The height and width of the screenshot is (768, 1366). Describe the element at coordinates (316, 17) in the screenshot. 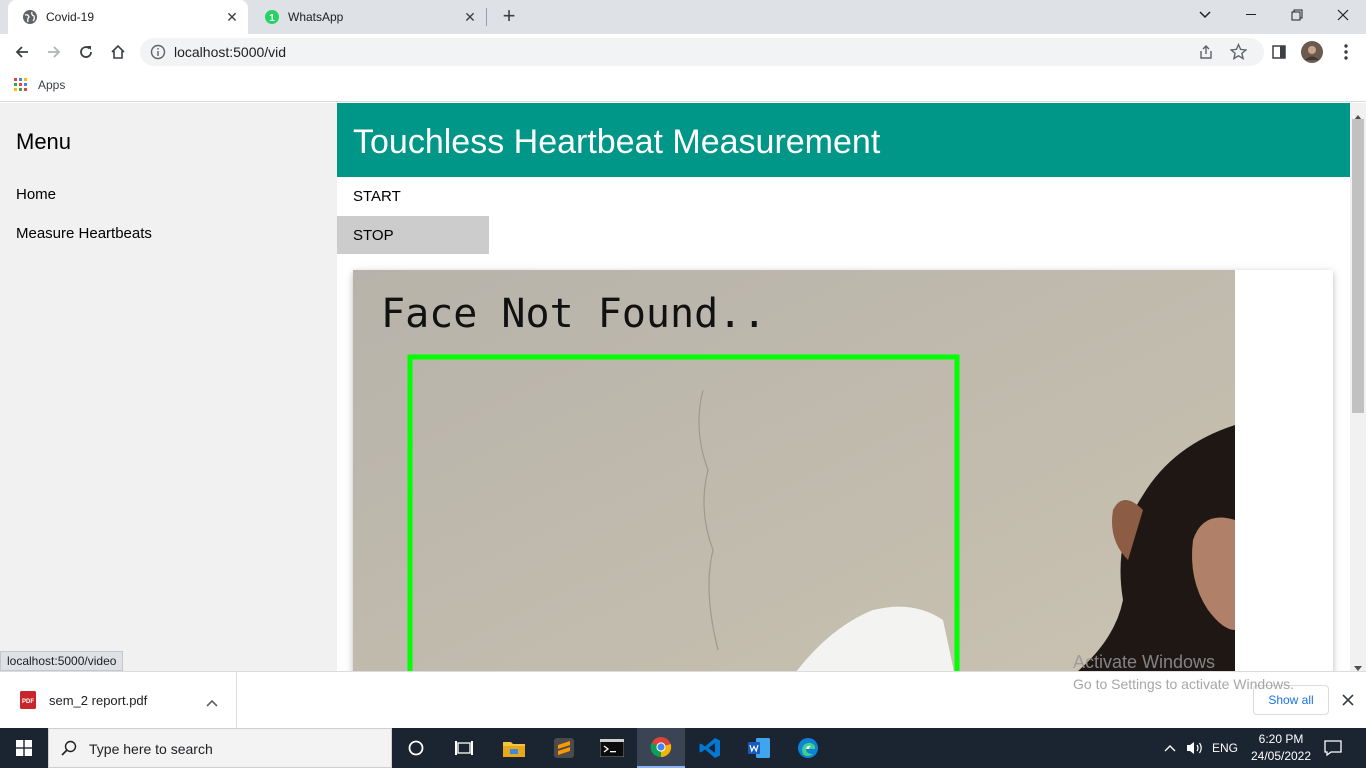

I see `tab-title: WhatsApp` at that location.